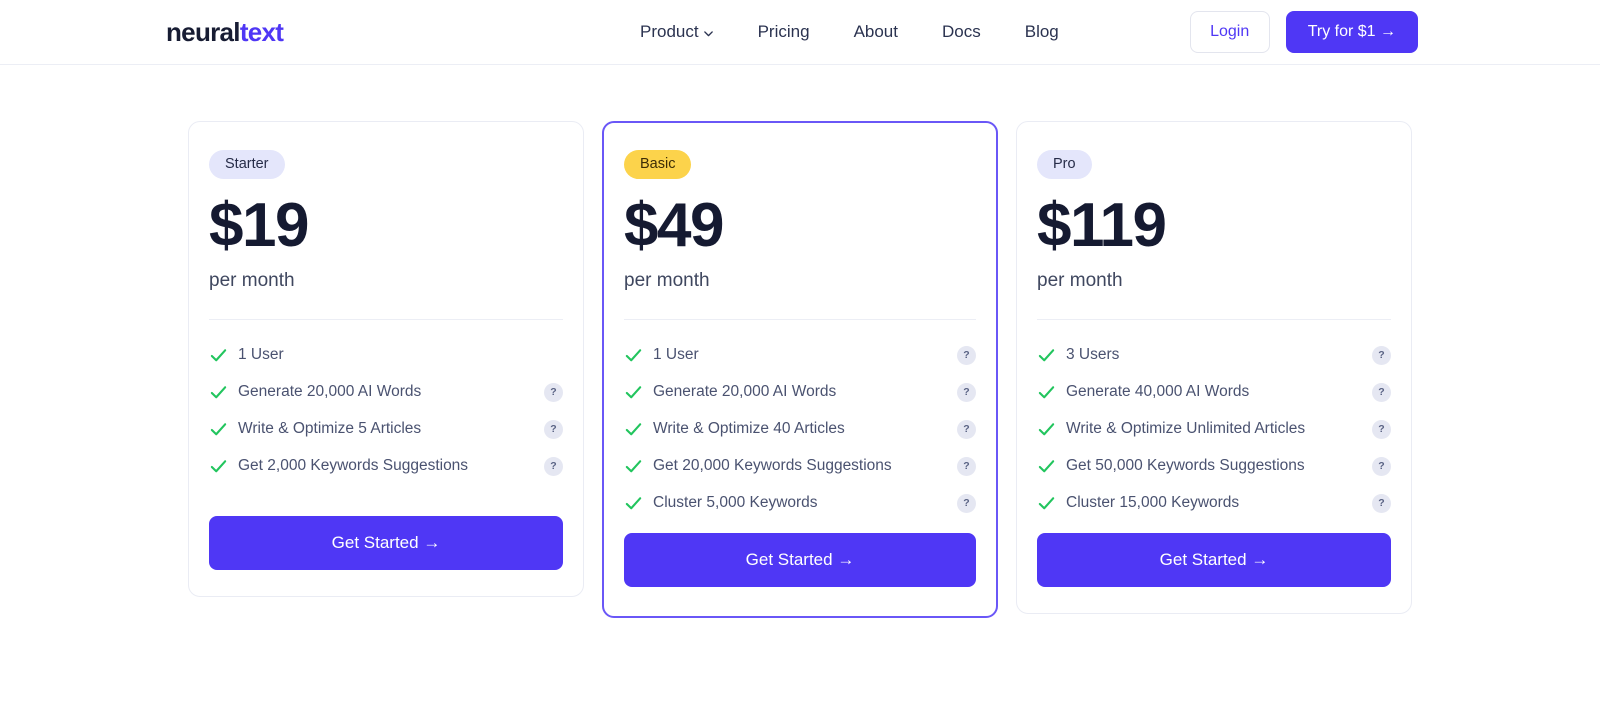  I want to click on nav-item-label: Product, so click(669, 31).